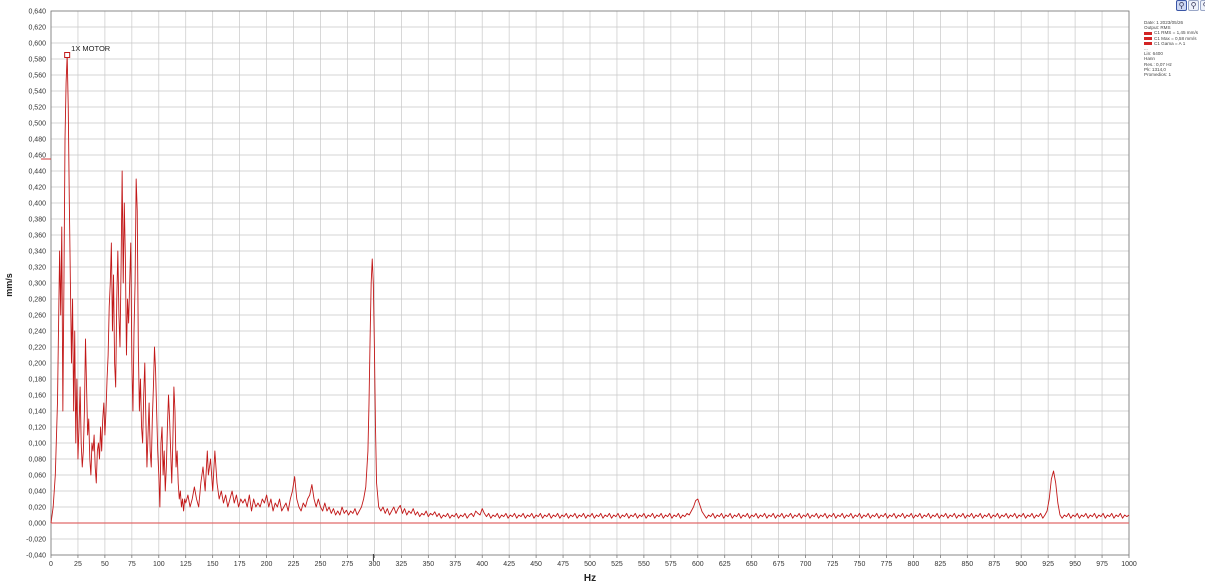 This screenshot has width=1205, height=584. Describe the element at coordinates (994, 564) in the screenshot. I see `x-tick-label: 875` at that location.